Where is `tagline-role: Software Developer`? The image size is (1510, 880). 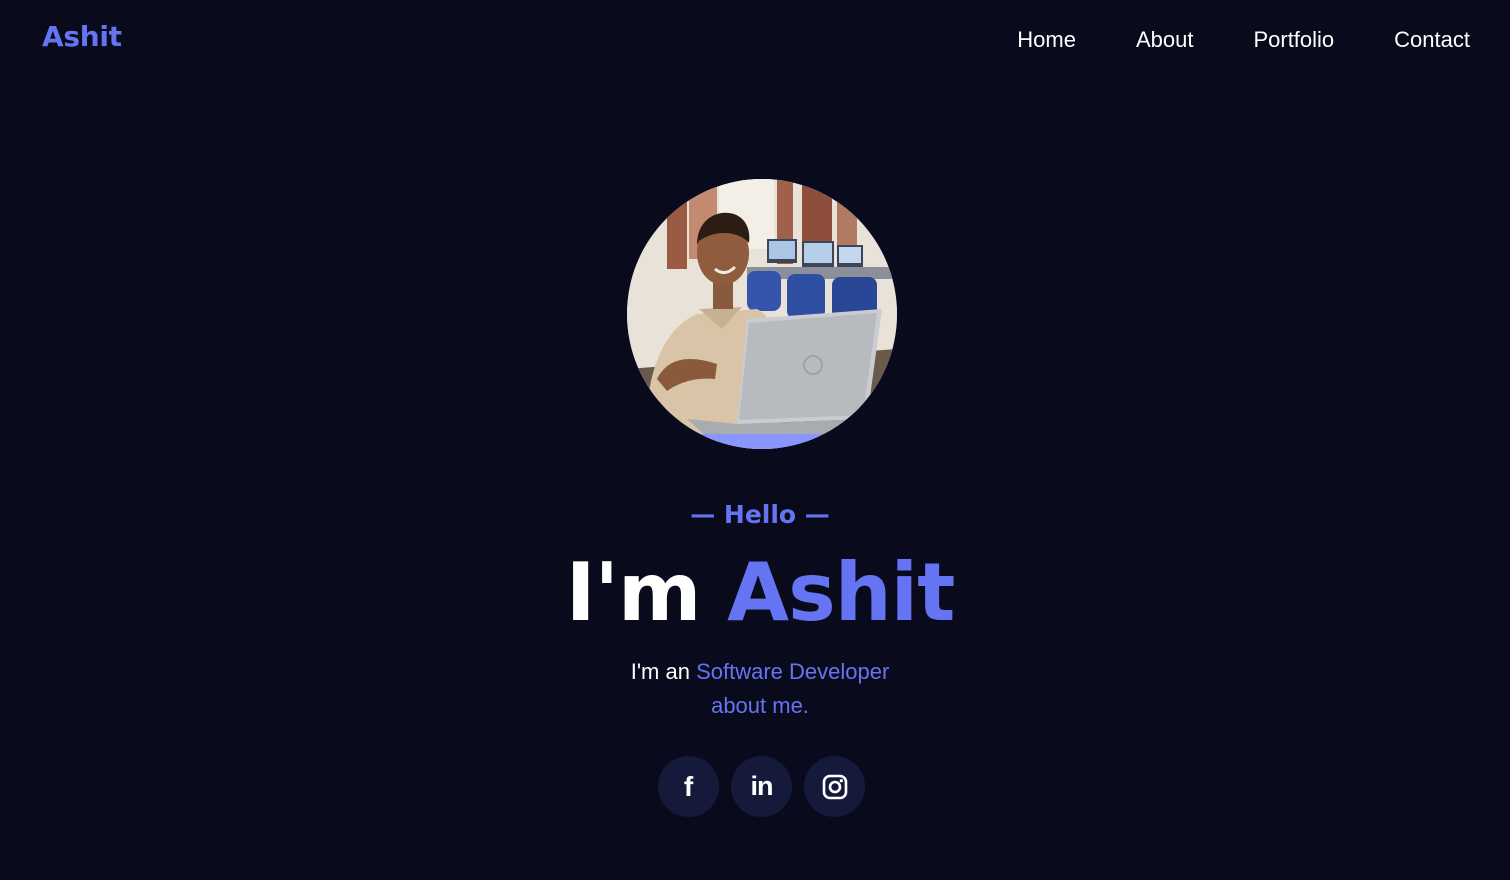 tagline-role: Software Developer is located at coordinates (793, 671).